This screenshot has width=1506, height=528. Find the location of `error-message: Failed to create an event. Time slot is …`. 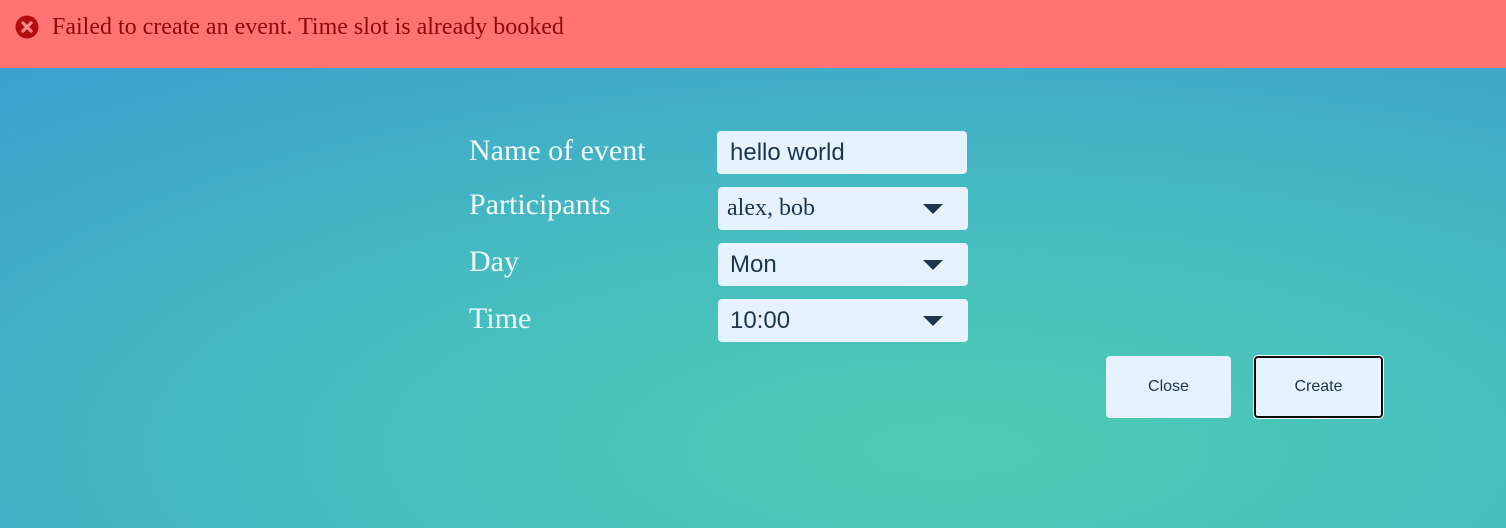

error-message: Failed to create an event. Time slot is … is located at coordinates (308, 27).